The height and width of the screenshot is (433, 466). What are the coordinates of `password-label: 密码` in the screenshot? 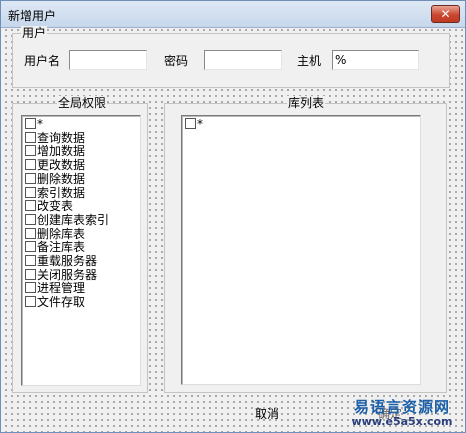 It's located at (176, 61).